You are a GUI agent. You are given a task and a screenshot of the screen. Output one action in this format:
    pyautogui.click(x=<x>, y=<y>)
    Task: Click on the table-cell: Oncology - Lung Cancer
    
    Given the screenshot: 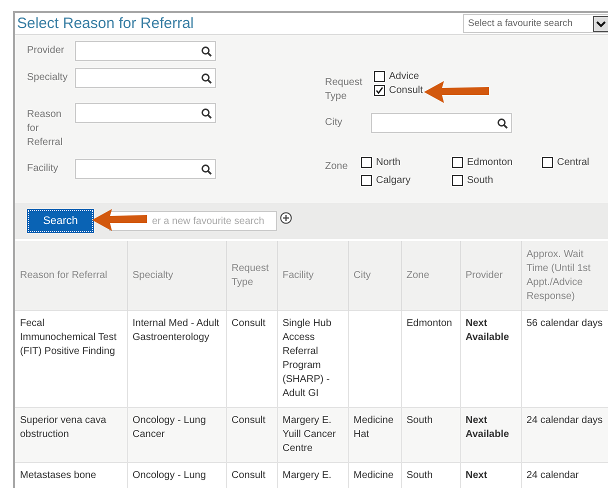 What is the action you would take?
    pyautogui.click(x=169, y=427)
    